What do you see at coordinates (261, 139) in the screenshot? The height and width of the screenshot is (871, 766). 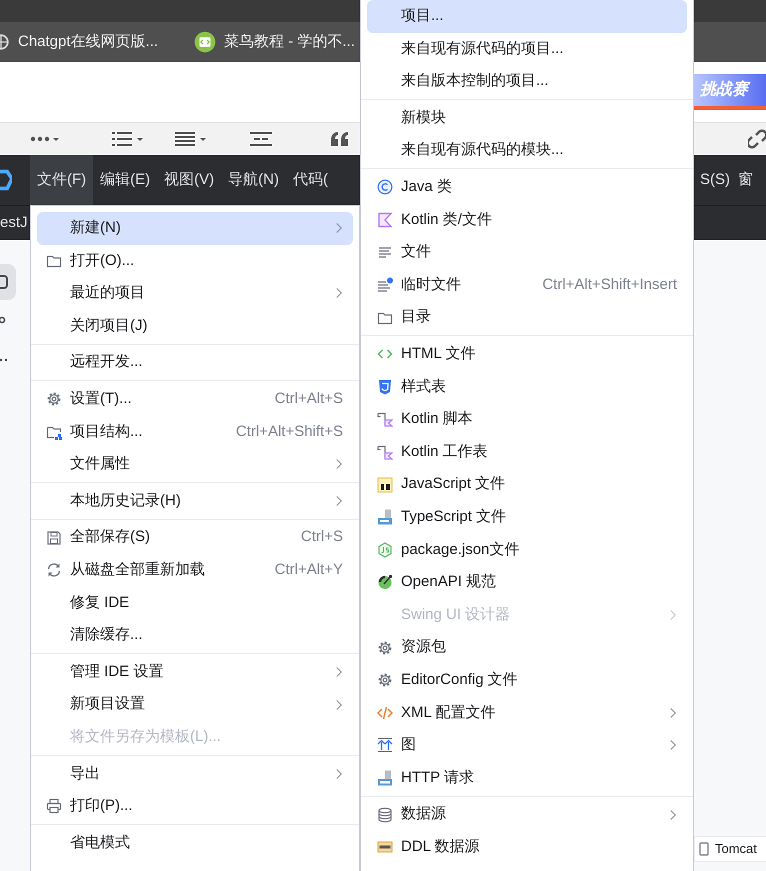 I see `indent-icon` at bounding box center [261, 139].